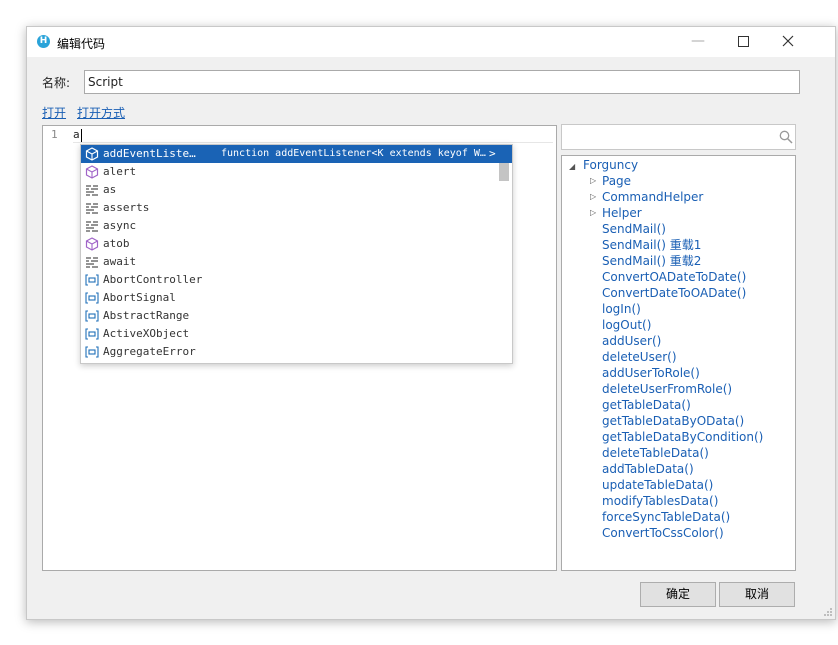 This screenshot has width=838, height=645. I want to click on tree-function-node: addUserToRole(), so click(651, 373).